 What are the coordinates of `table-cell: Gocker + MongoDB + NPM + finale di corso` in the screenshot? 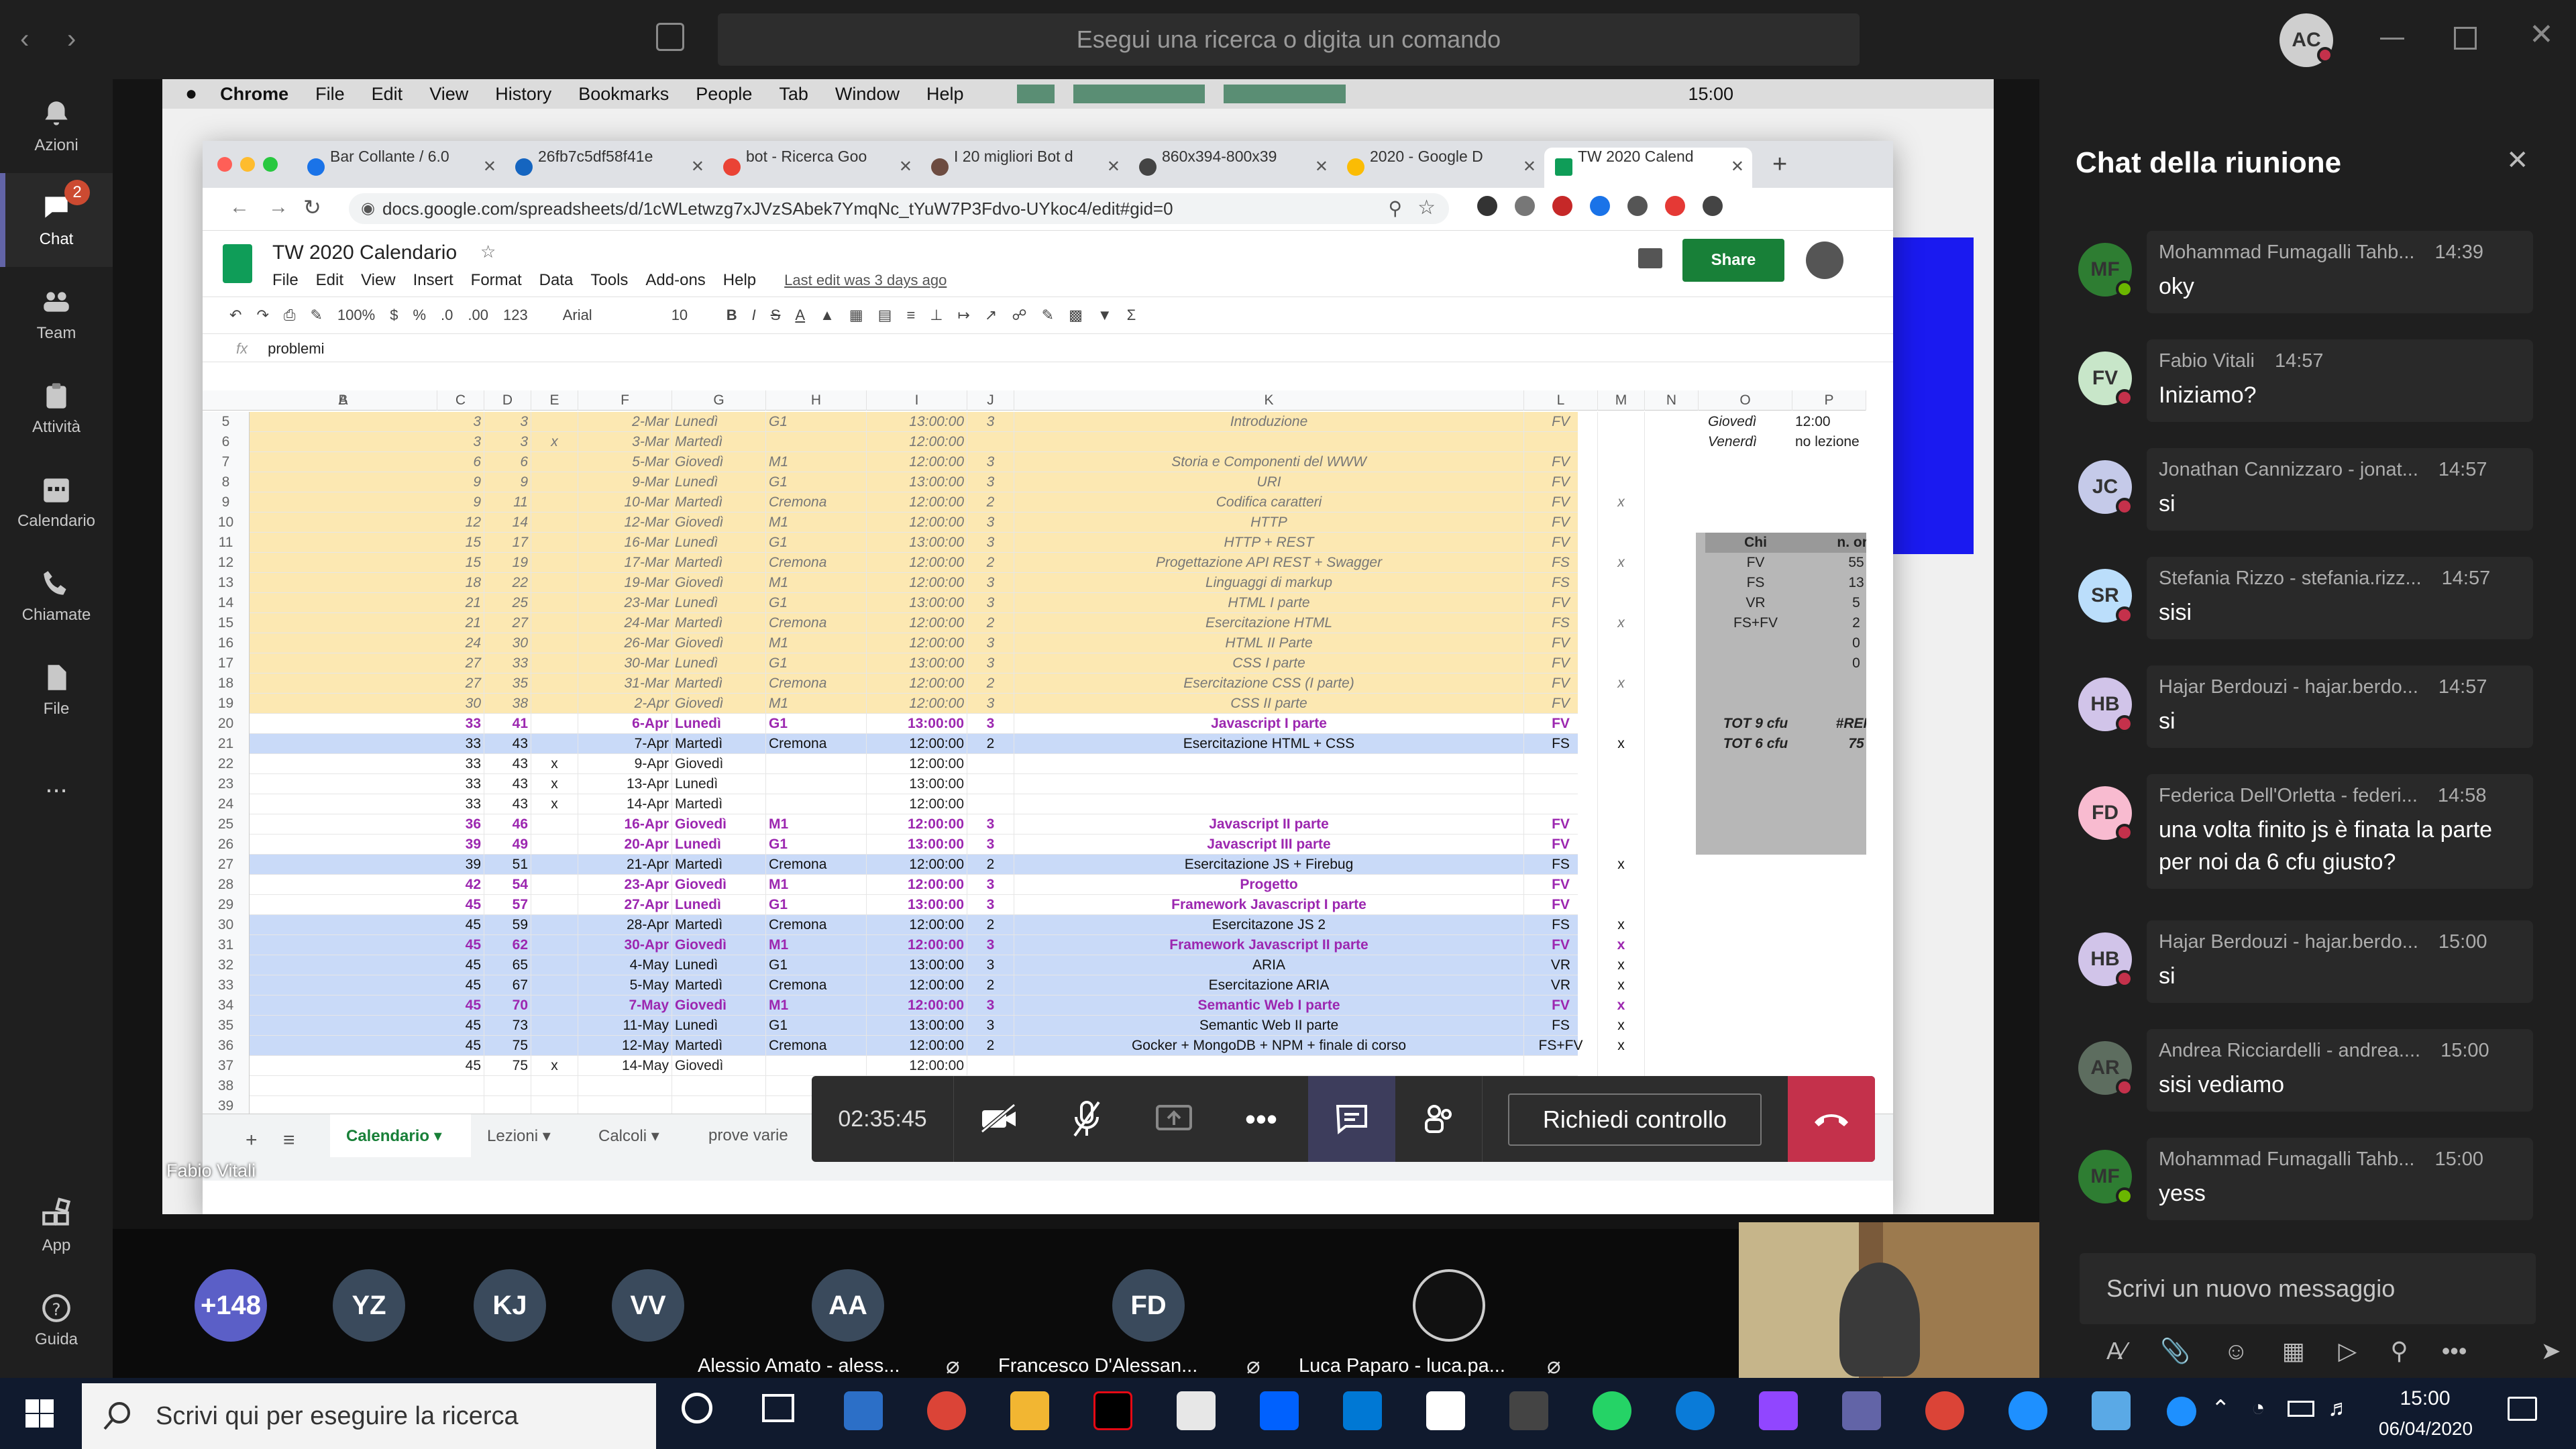 It's located at (1269, 1046).